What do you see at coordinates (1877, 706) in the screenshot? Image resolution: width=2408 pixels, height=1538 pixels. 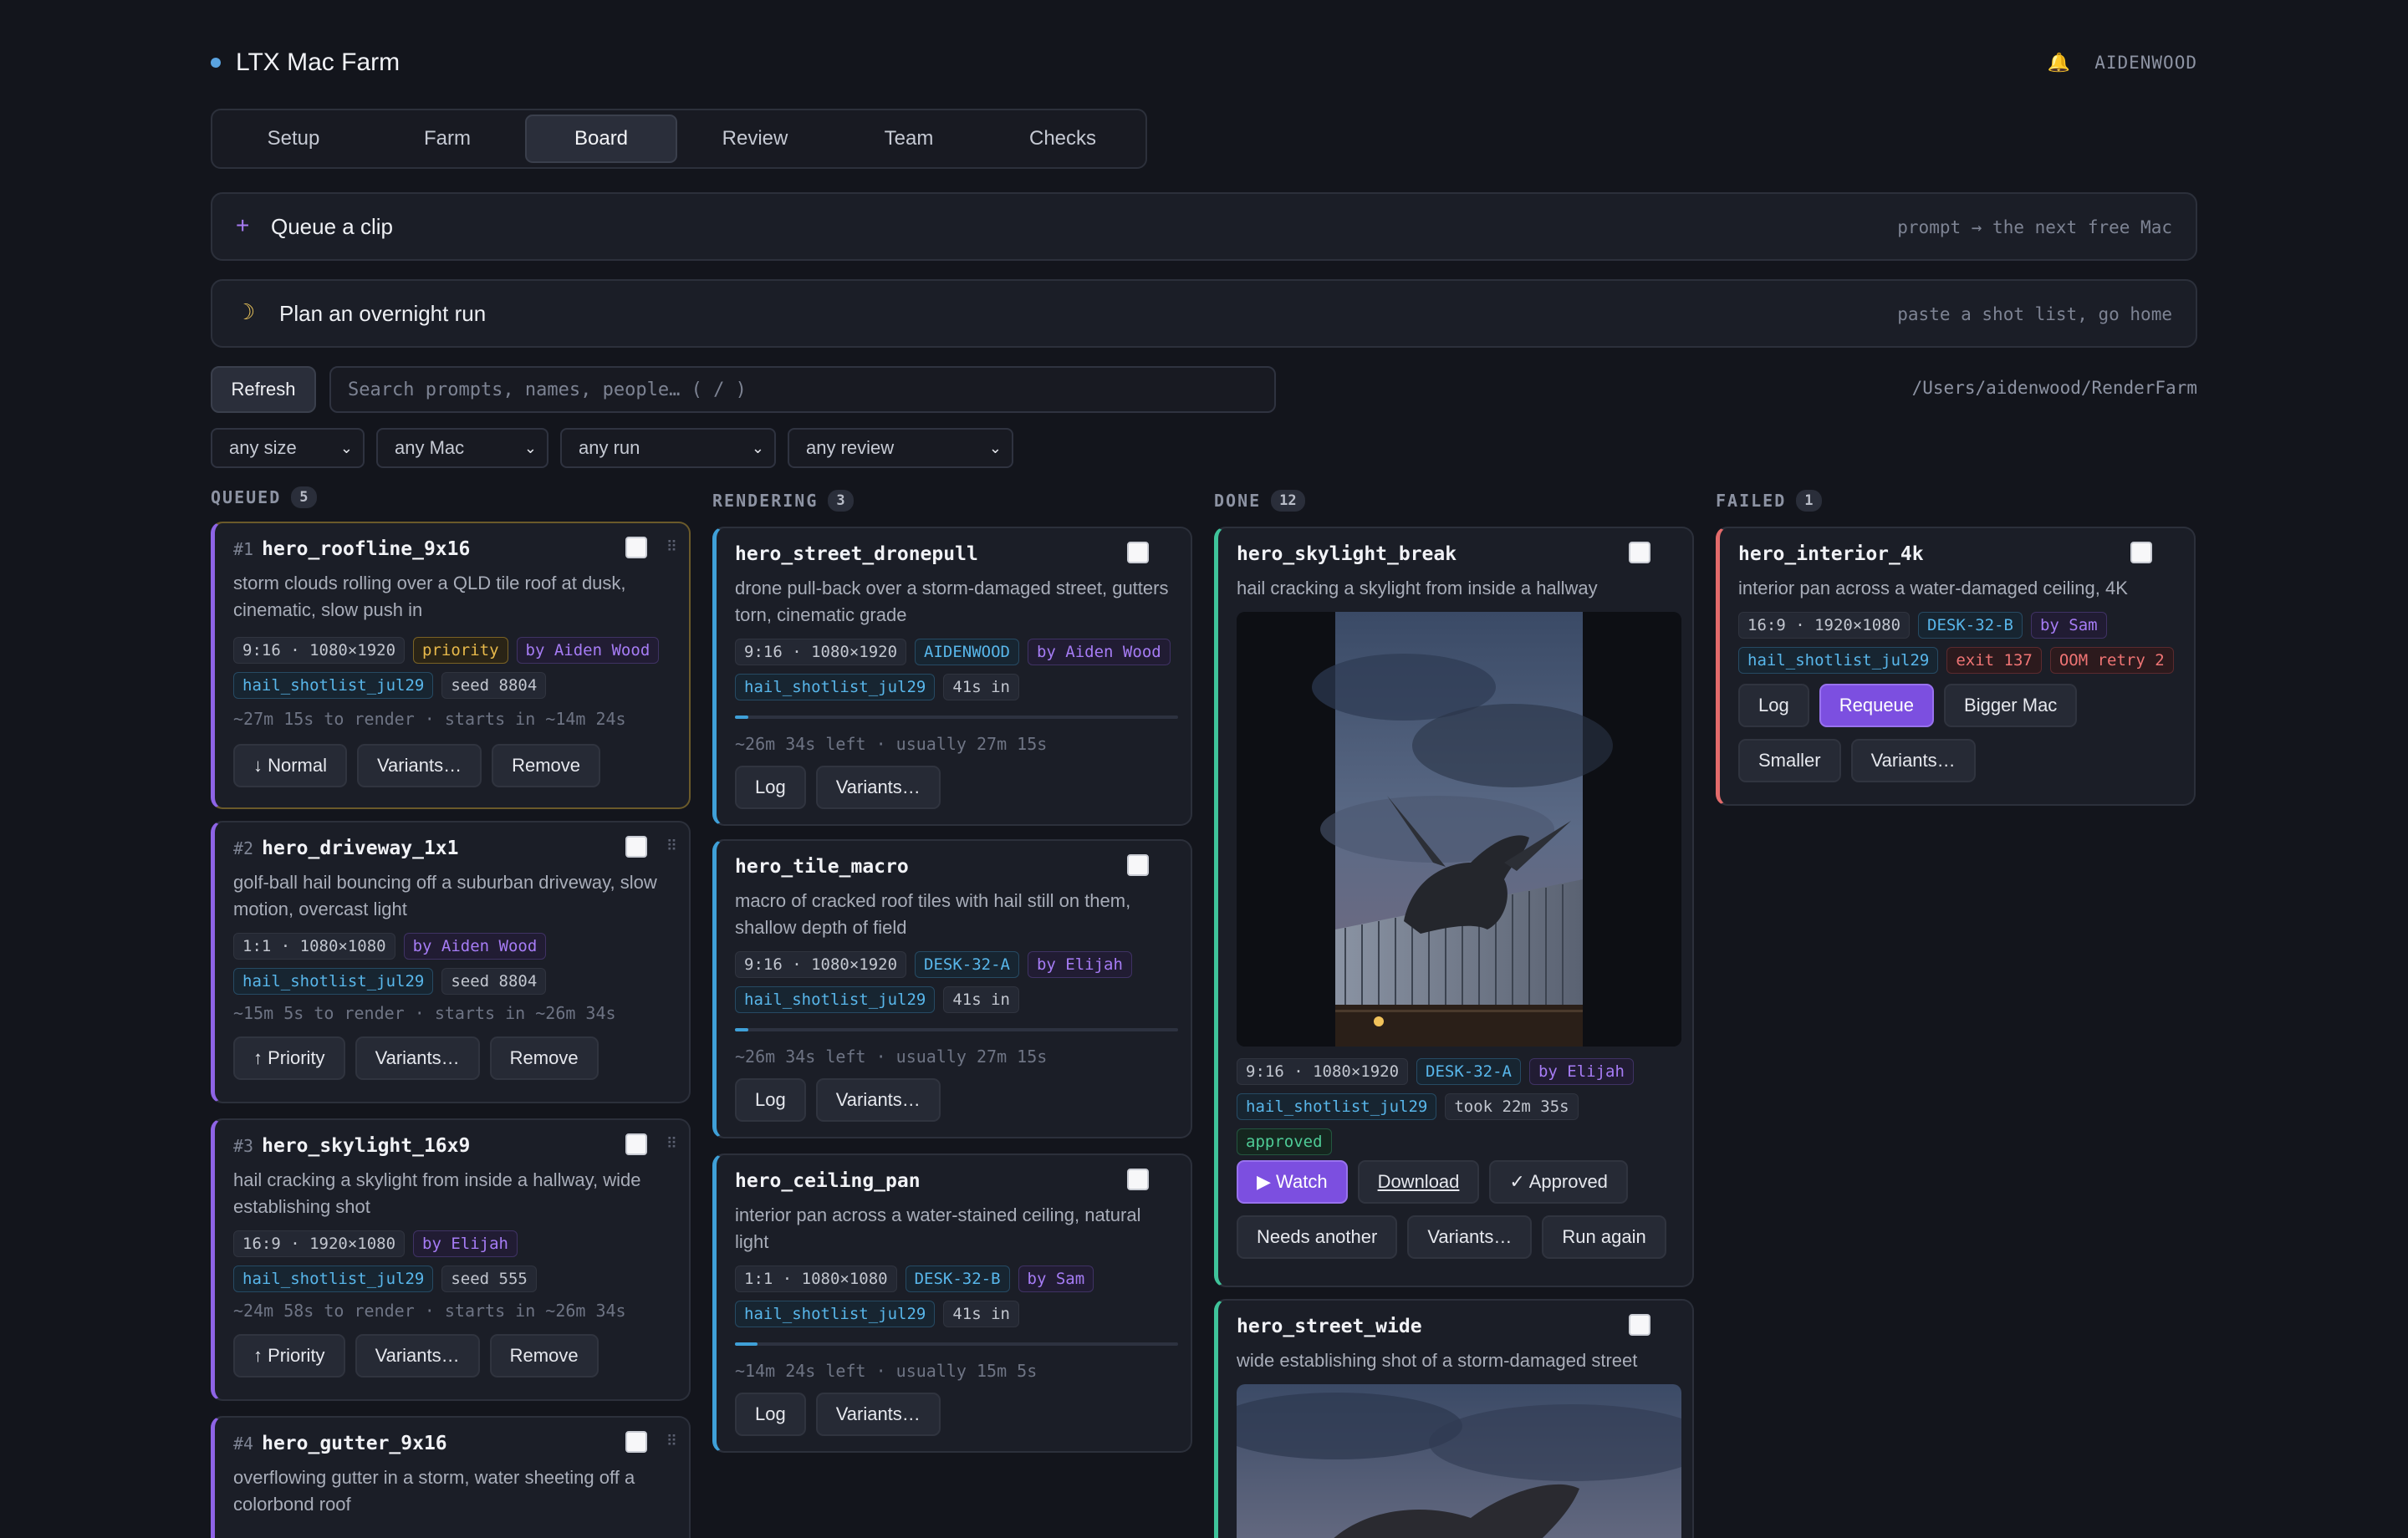 I see `requeue-button: Requeue` at bounding box center [1877, 706].